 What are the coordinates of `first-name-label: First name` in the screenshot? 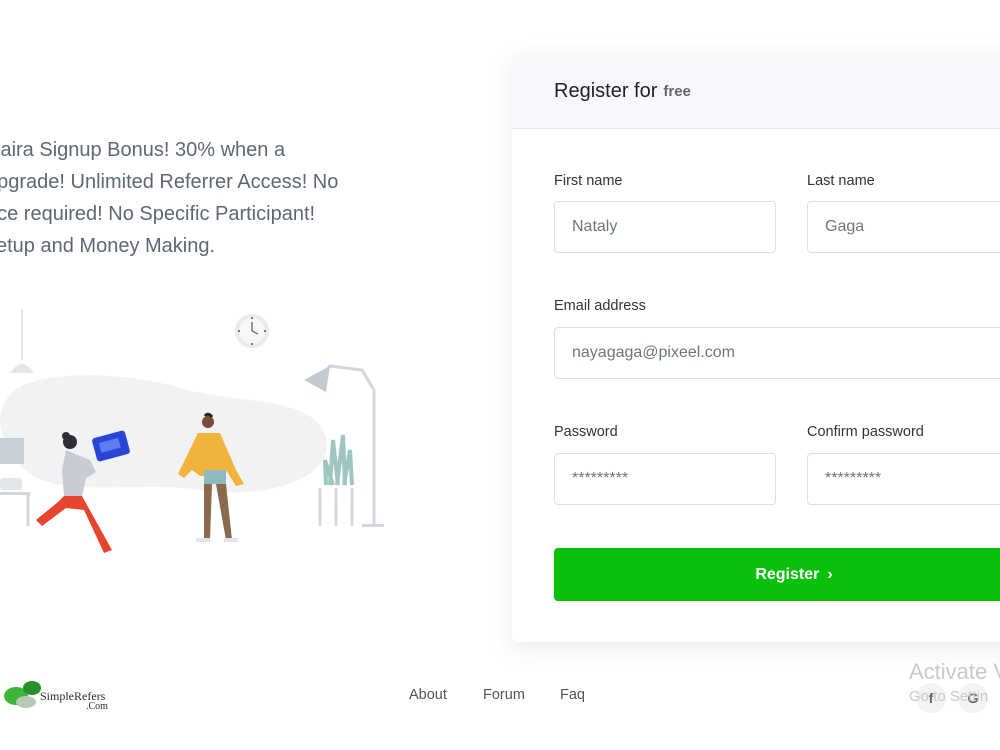 It's located at (588, 181).